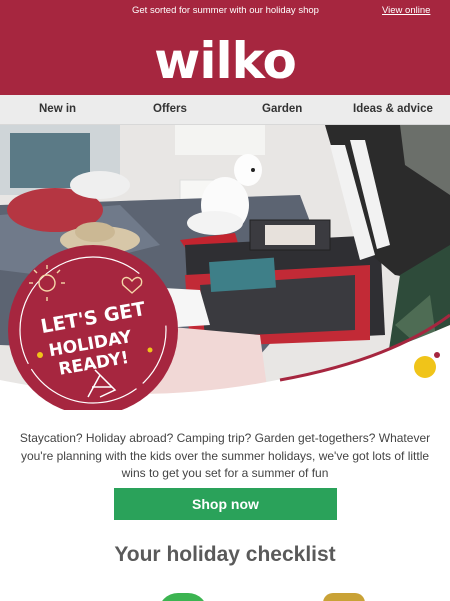 The width and height of the screenshot is (450, 601). Describe the element at coordinates (282, 109) in the screenshot. I see `nav-item-garden: Garden` at that location.